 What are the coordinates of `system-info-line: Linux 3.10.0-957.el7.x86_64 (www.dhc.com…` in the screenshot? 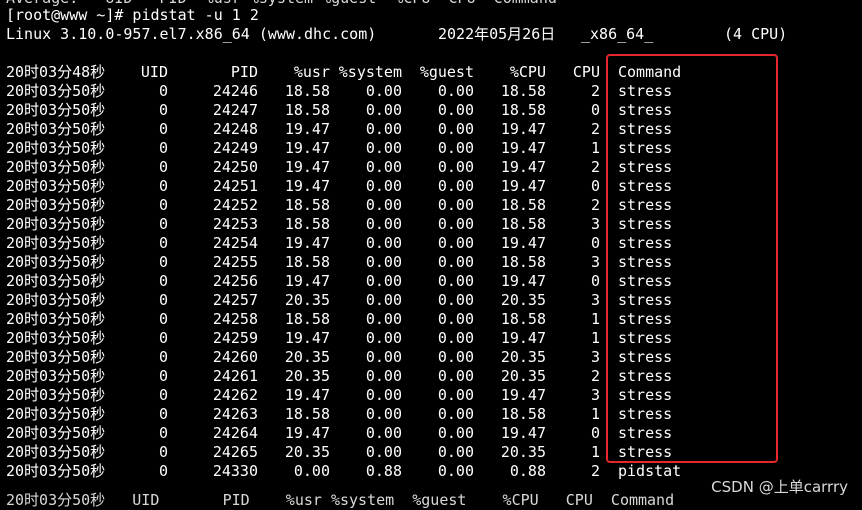 It's located at (431, 34).